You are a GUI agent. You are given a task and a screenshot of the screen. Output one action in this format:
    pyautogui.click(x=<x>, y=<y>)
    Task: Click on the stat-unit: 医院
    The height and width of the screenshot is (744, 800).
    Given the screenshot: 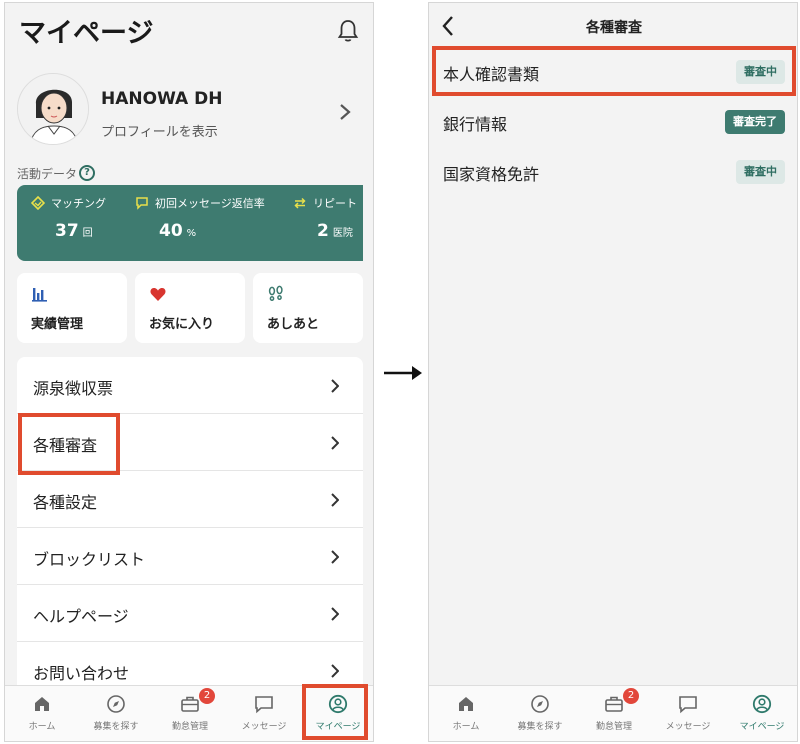 What is the action you would take?
    pyautogui.click(x=342, y=233)
    